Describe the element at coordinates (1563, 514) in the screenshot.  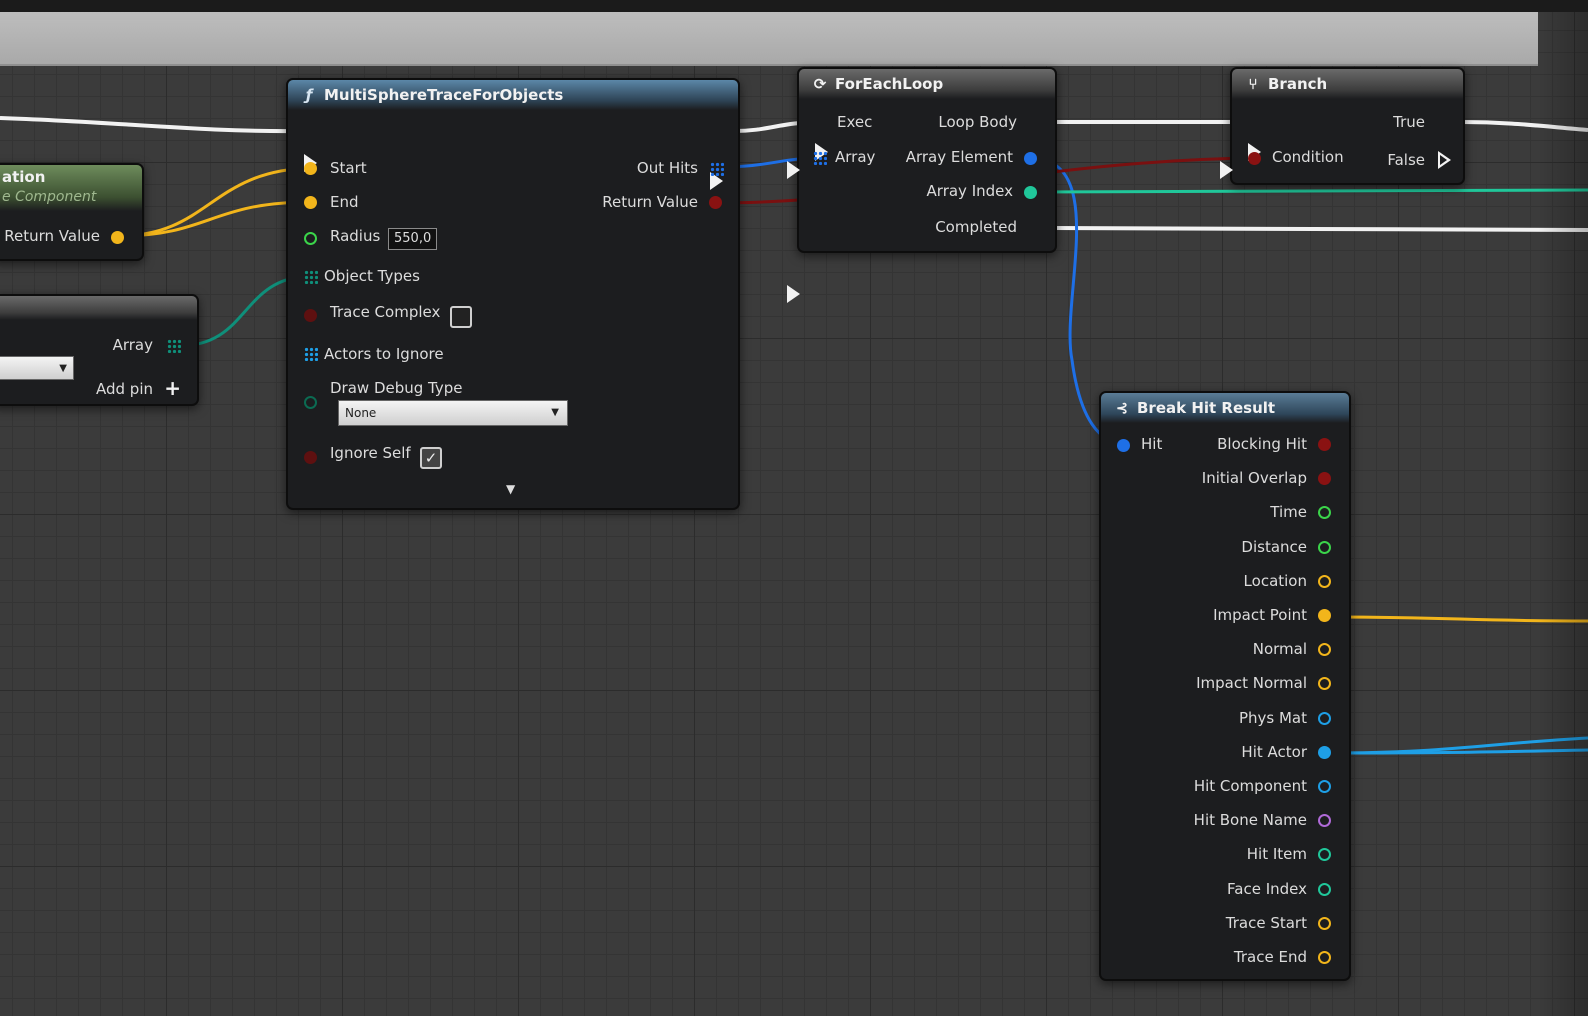
I see `viewport-edge-shade` at that location.